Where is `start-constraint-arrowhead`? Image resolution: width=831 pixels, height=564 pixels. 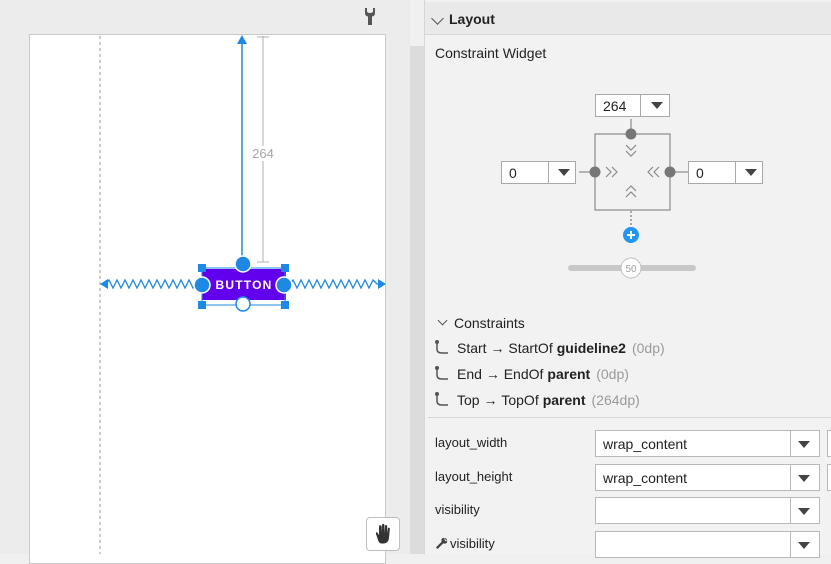
start-constraint-arrowhead is located at coordinates (104, 284).